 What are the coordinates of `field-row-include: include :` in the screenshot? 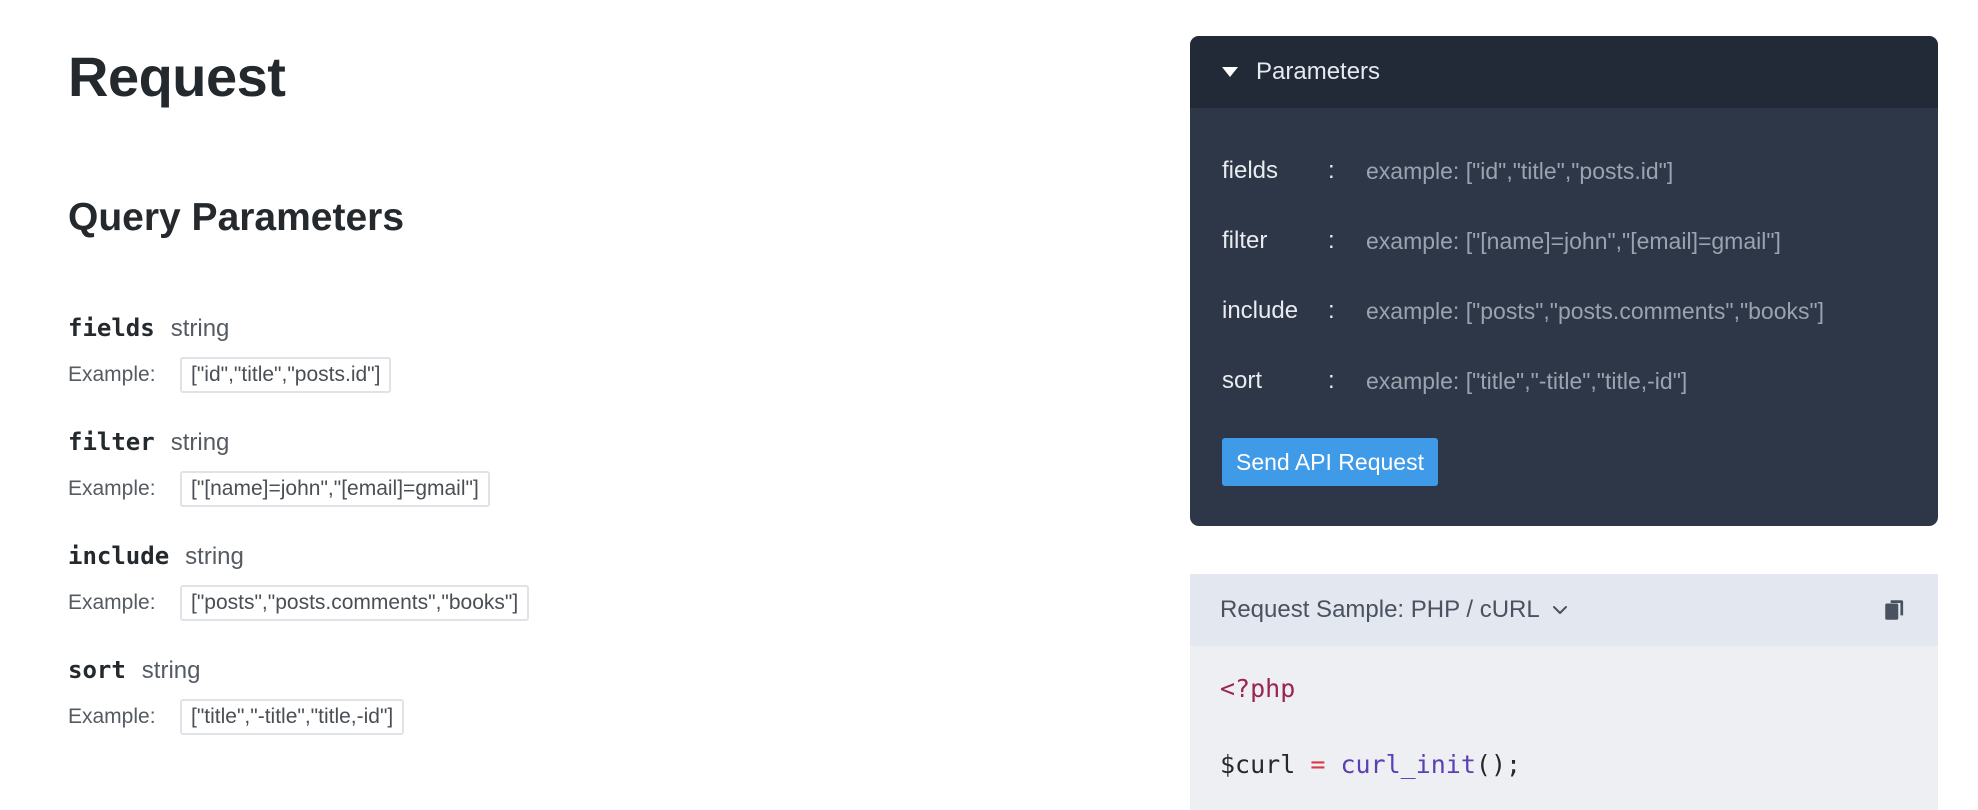 It's located at (1564, 311).